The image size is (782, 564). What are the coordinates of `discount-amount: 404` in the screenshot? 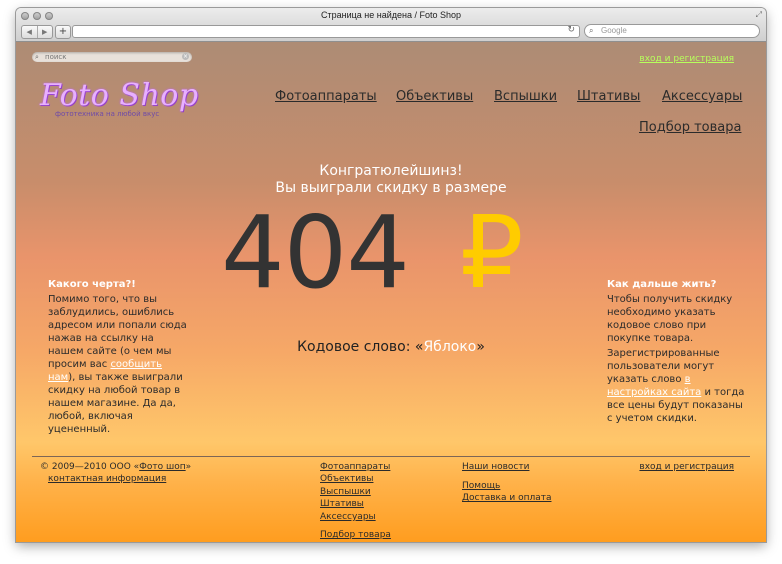 It's located at (315, 252).